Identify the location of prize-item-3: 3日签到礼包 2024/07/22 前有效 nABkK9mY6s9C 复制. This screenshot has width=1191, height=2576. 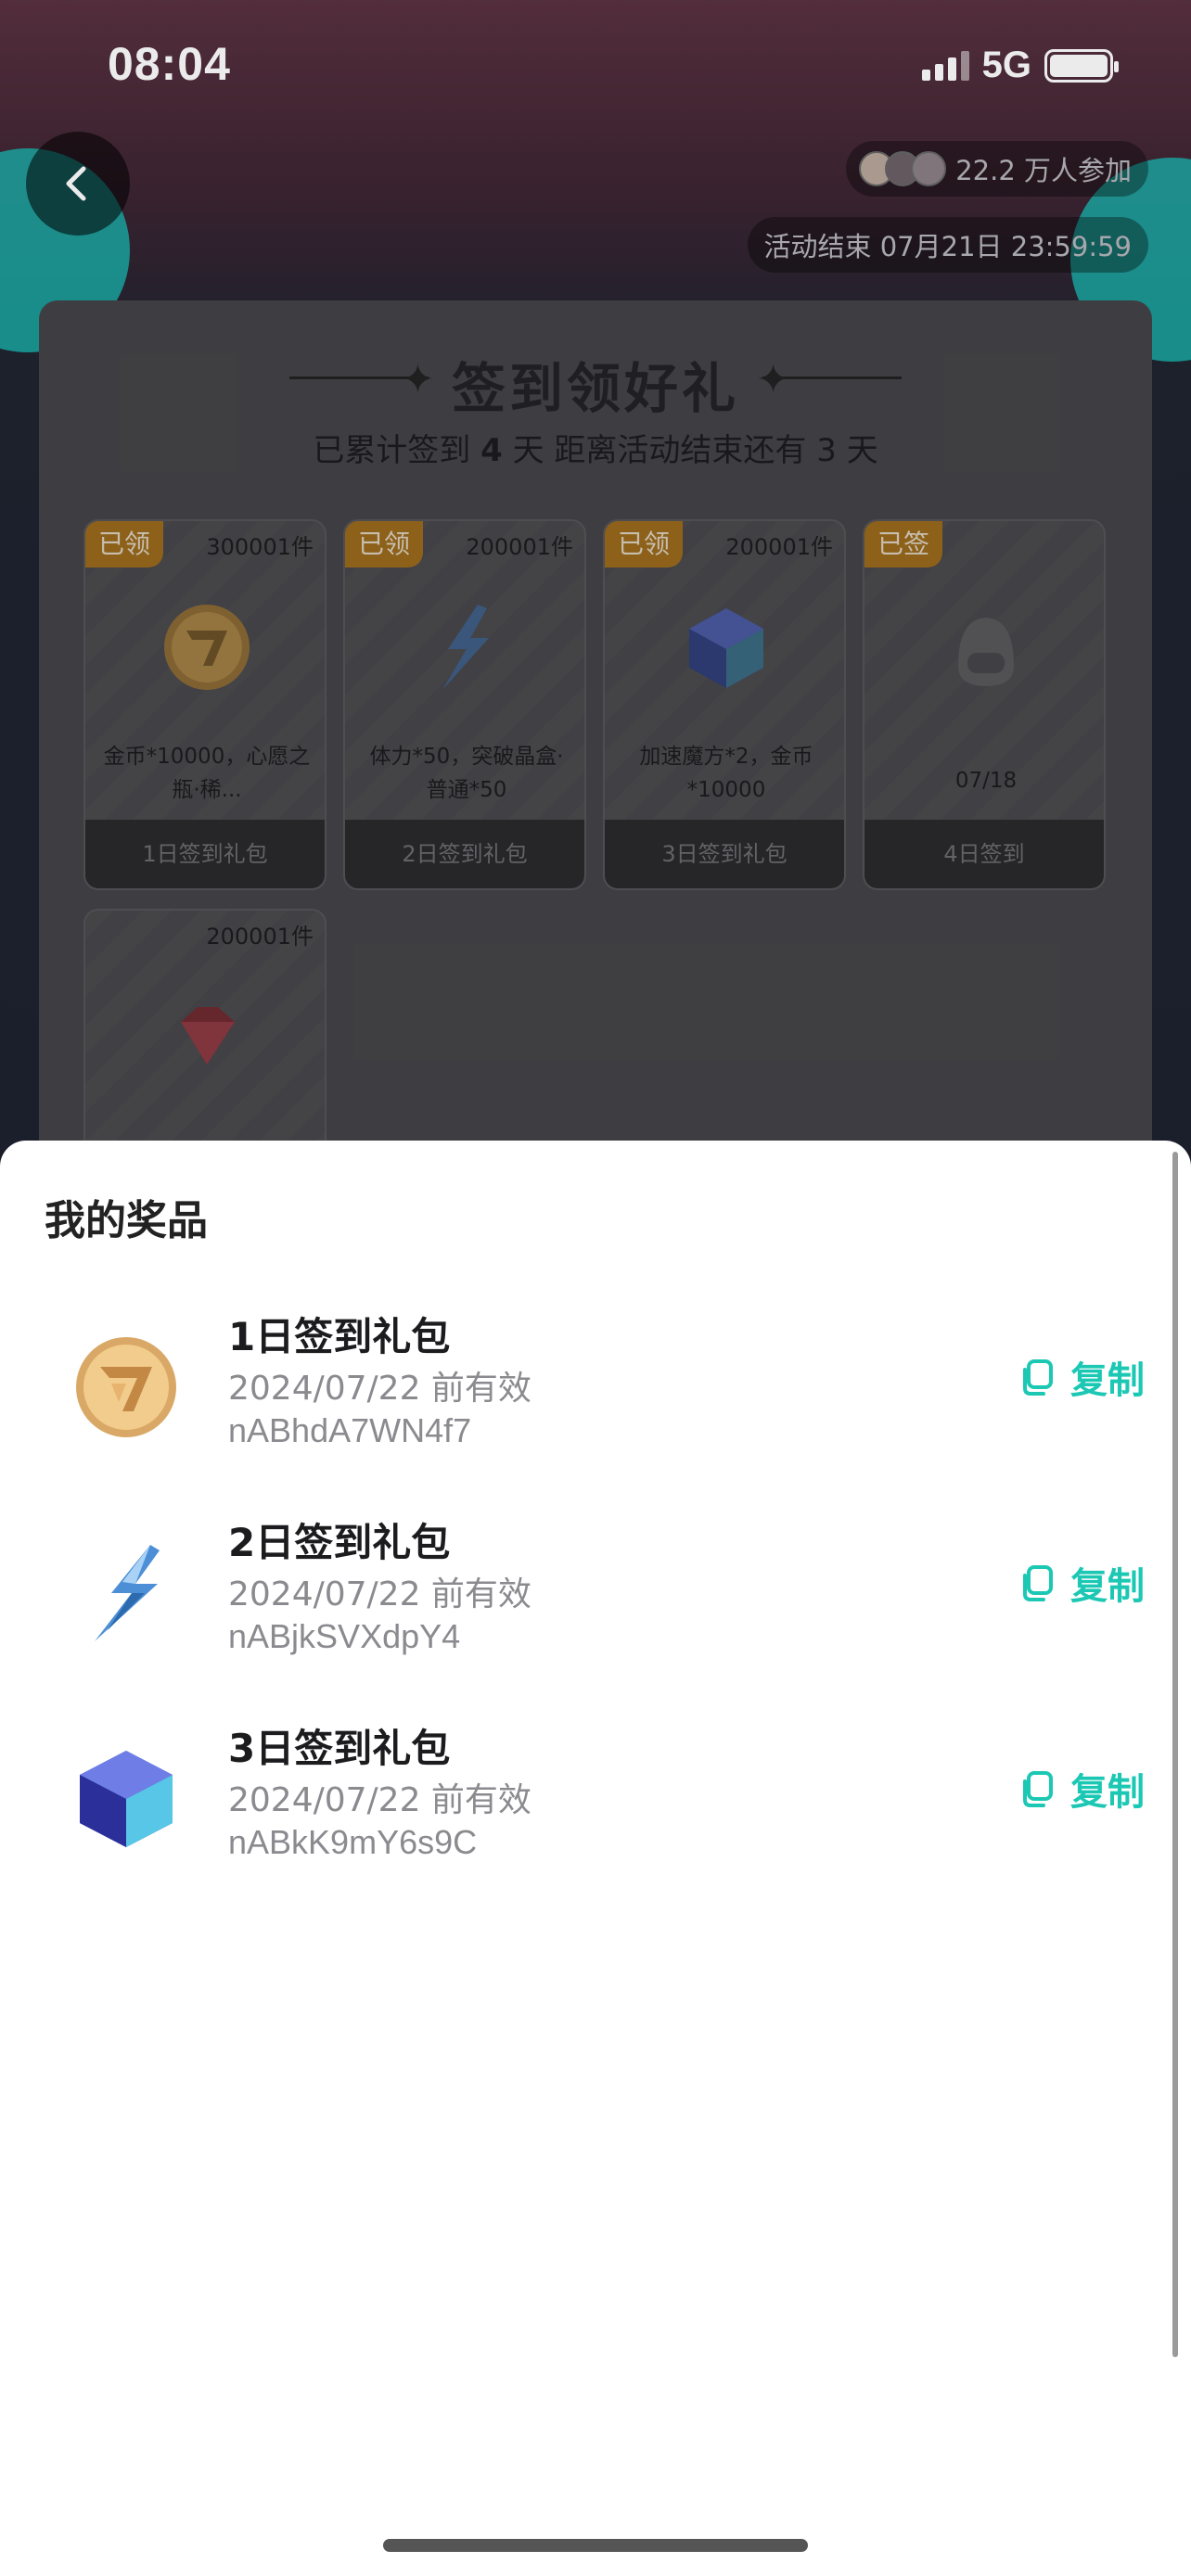
(595, 1808).